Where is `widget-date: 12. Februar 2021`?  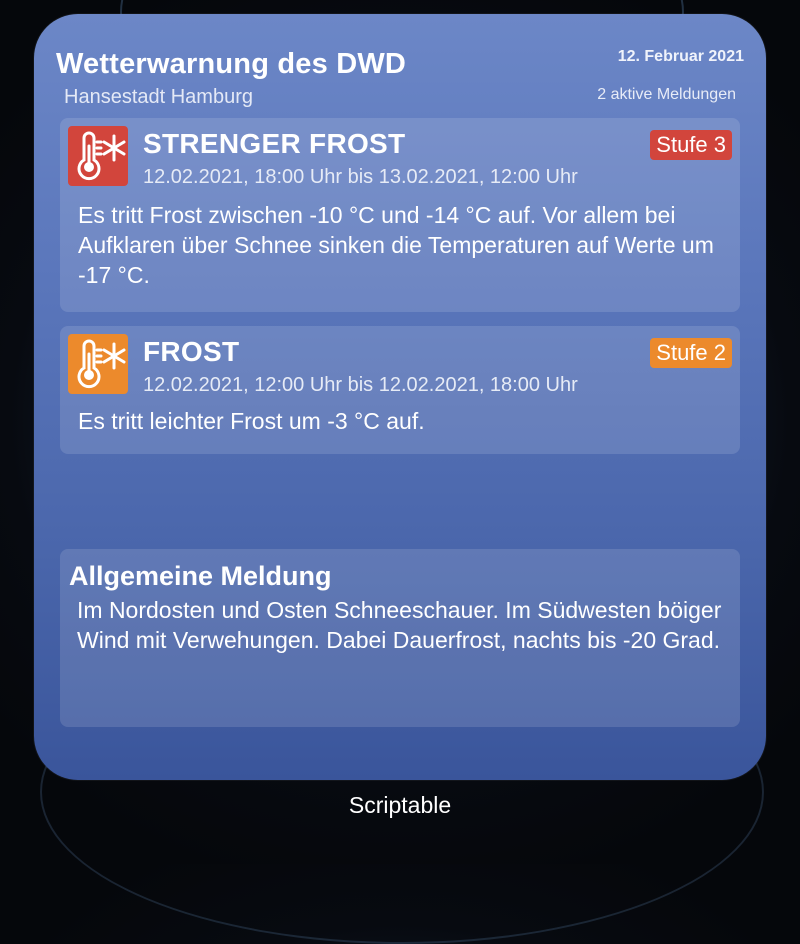 widget-date: 12. Februar 2021 is located at coordinates (680, 56).